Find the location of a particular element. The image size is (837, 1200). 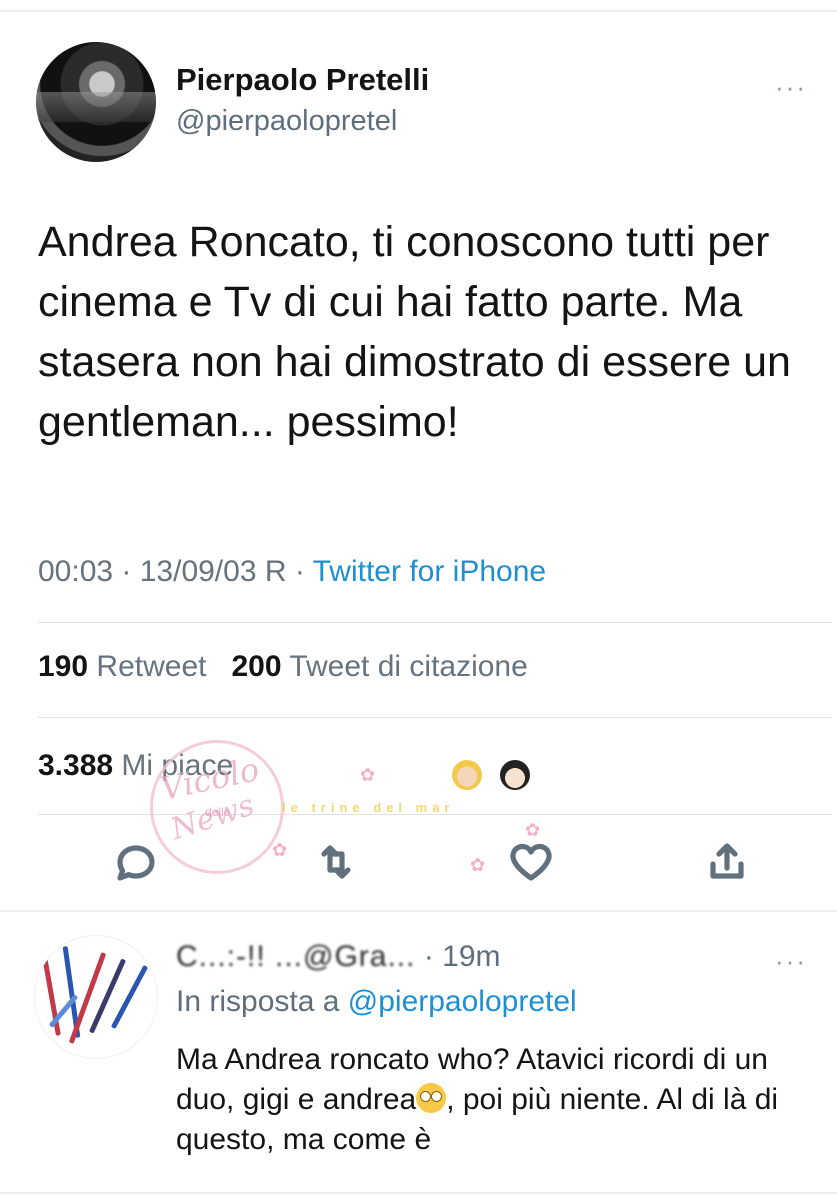

author-handle: @pierpaolopretel is located at coordinates (286, 121).